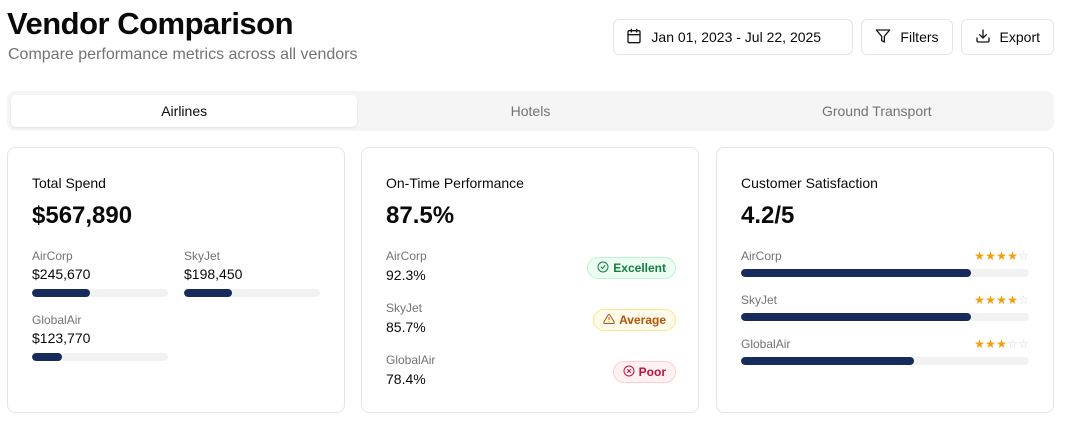 This screenshot has height=424, width=1079. I want to click on tab-ground-transport: Ground Transport, so click(877, 111).